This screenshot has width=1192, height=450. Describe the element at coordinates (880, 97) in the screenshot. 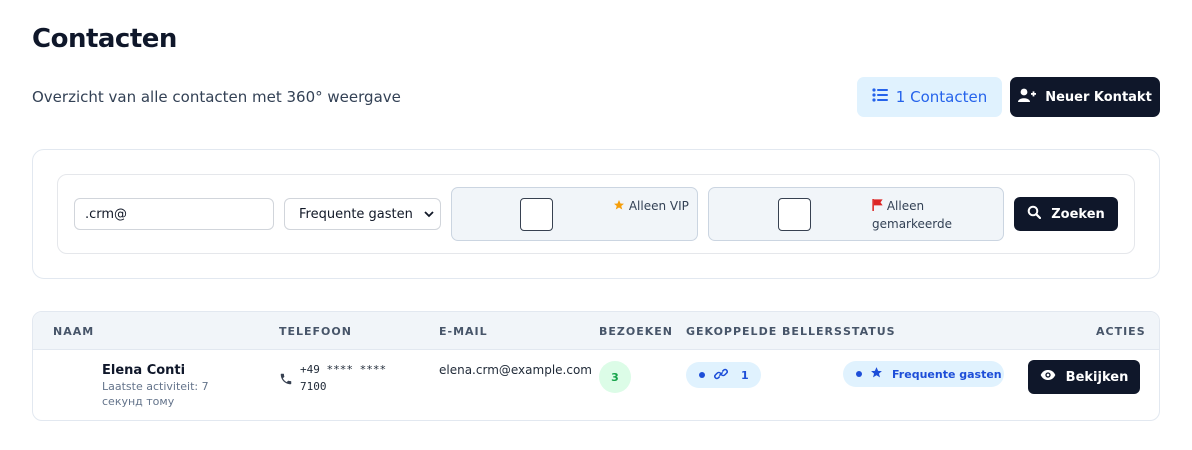

I see `list-icon` at that location.